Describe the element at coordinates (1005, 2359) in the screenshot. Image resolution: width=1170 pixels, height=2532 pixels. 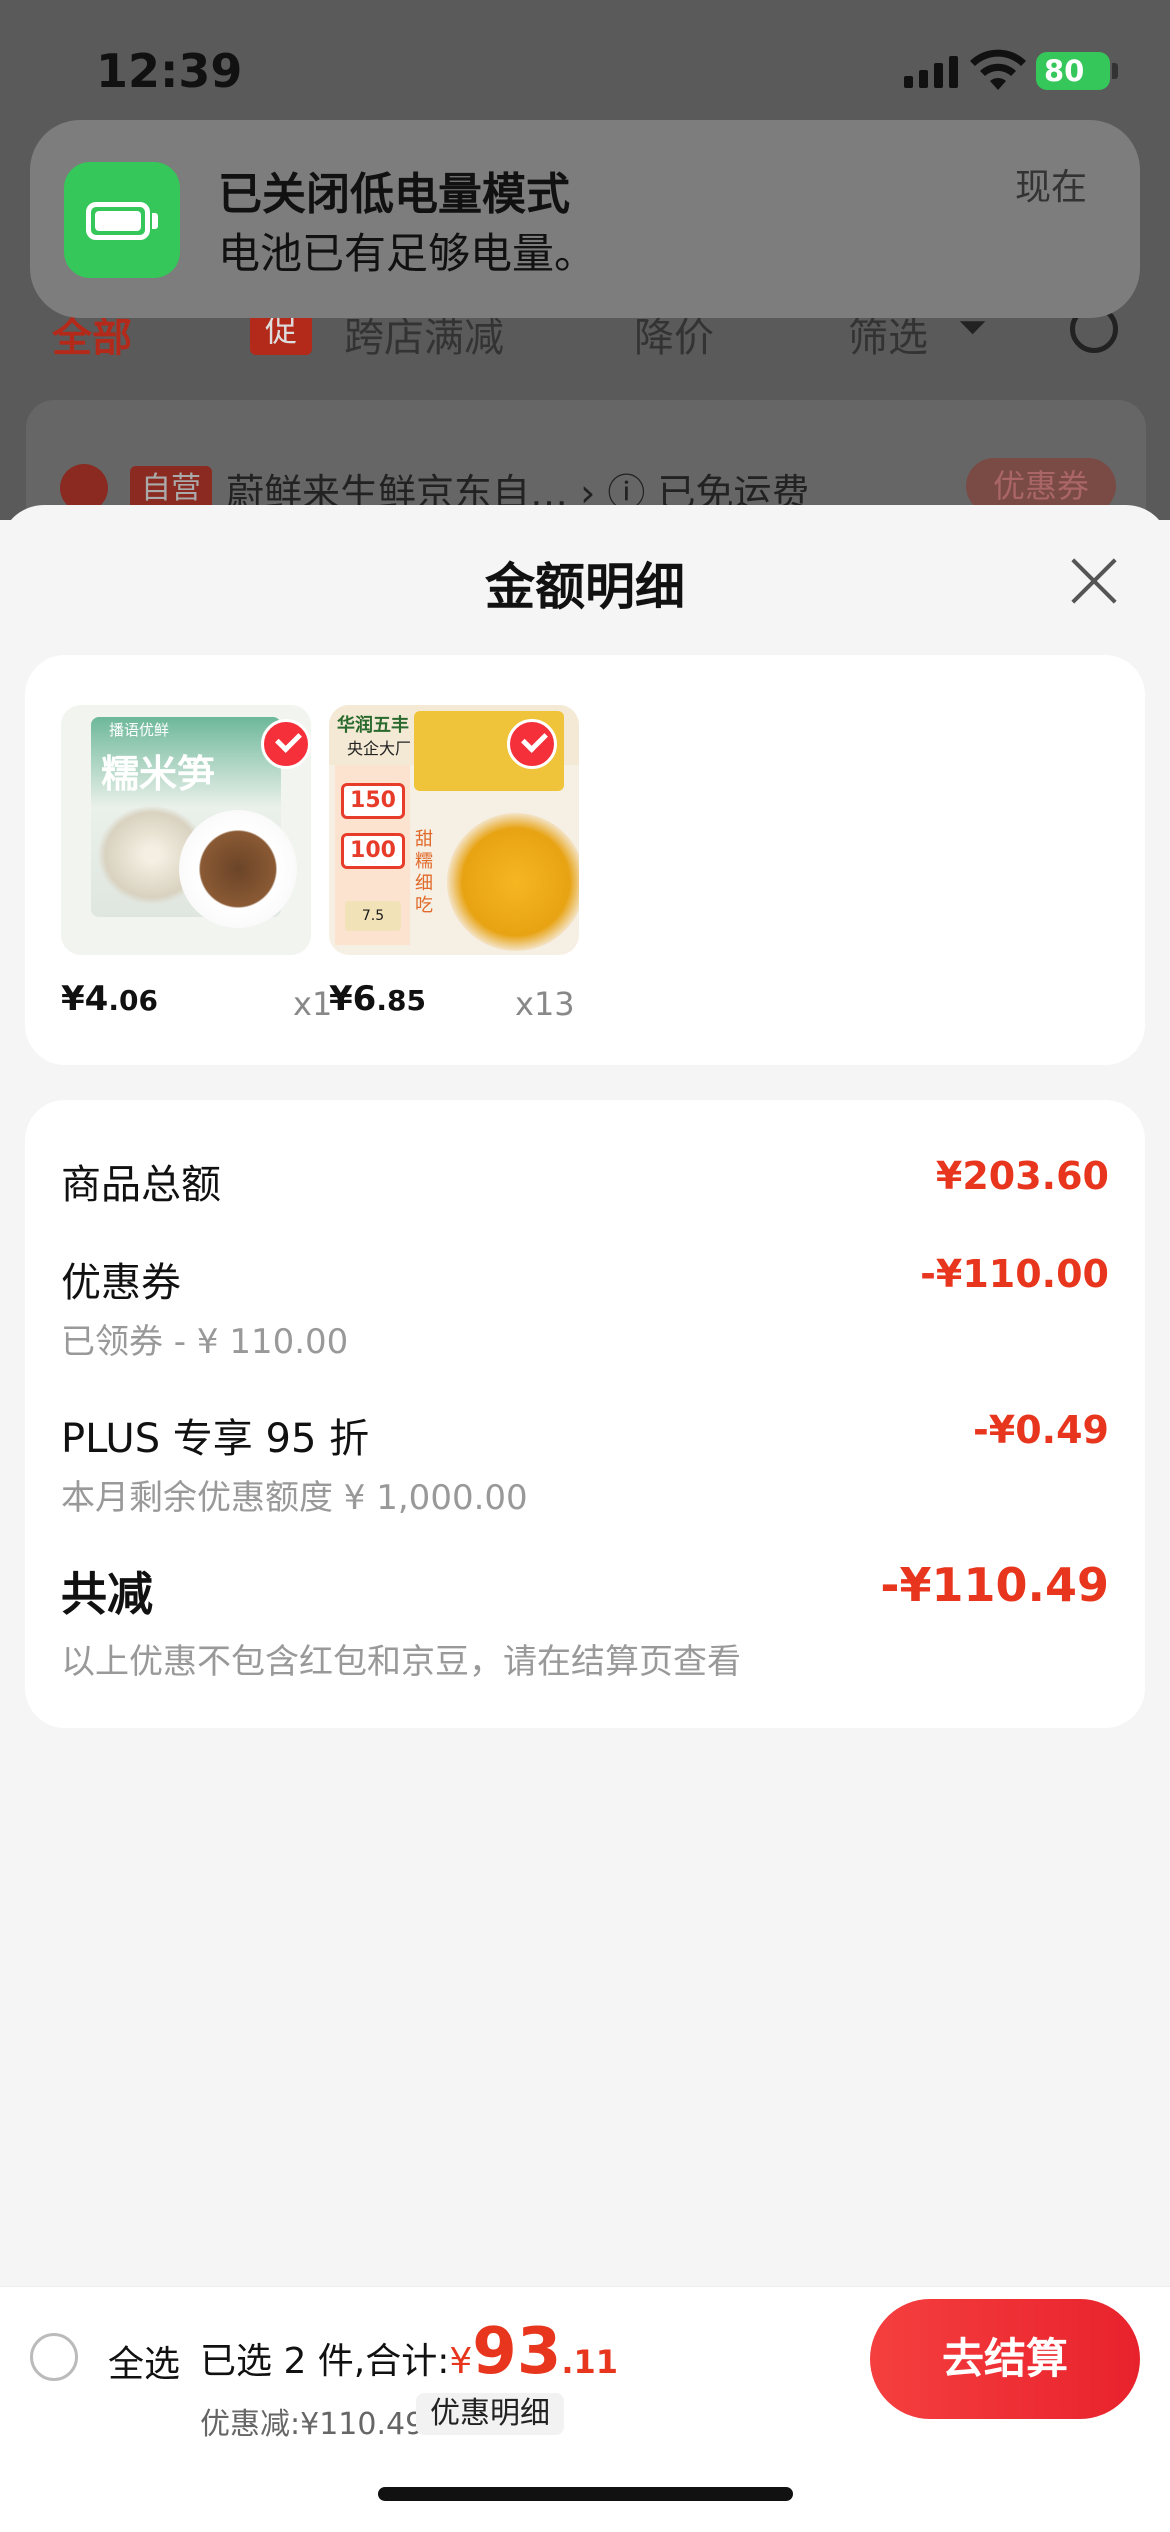
I see `checkout-button: 去结算` at that location.